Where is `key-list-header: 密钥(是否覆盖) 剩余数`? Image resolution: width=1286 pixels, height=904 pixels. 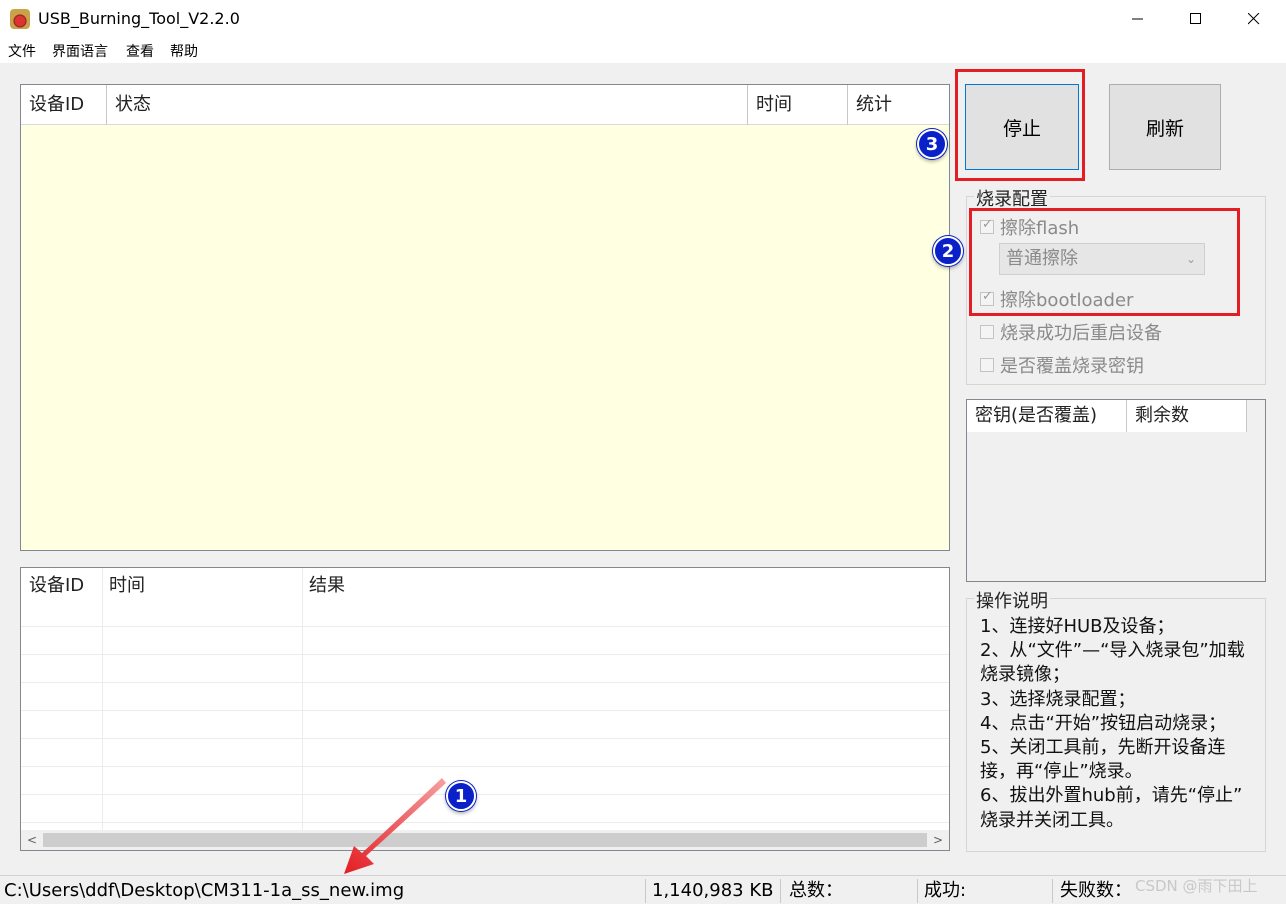 key-list-header: 密钥(是否覆盖) 剩余数 is located at coordinates (1107, 416).